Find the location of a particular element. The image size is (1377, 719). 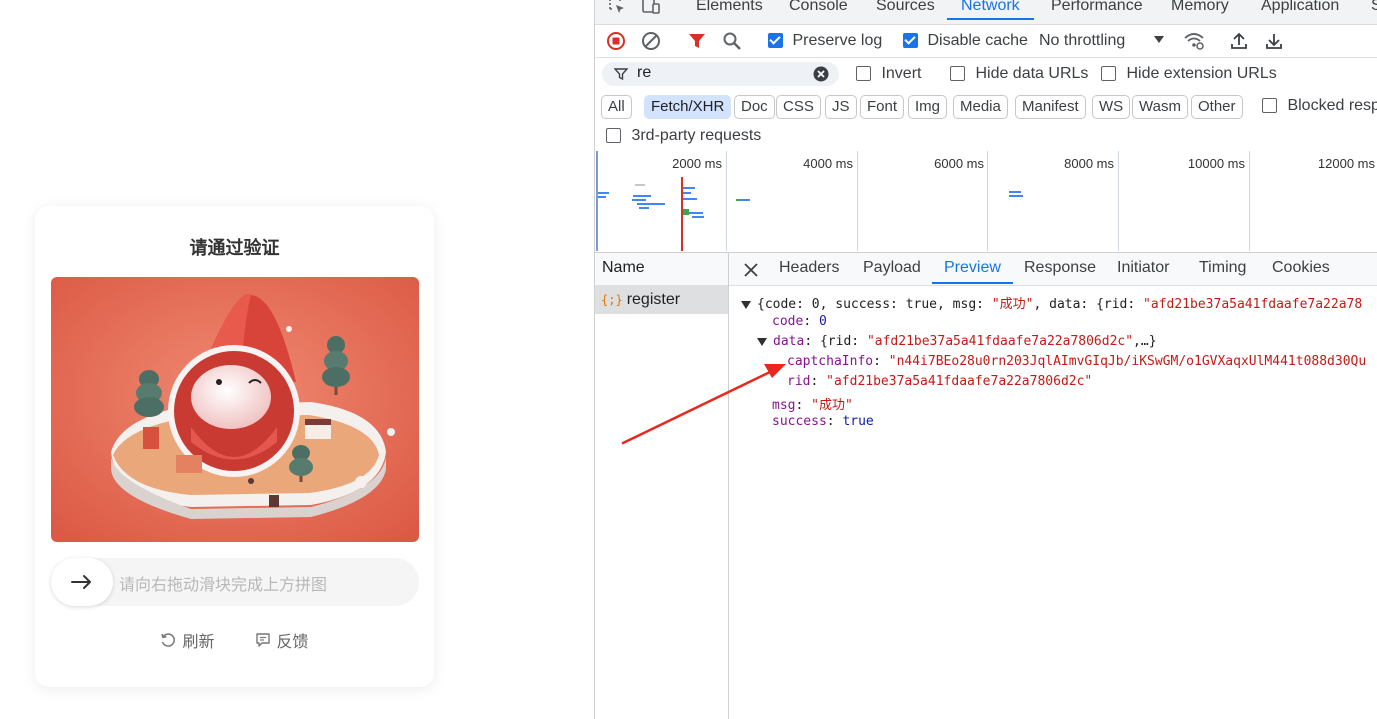

export-har-icon is located at coordinates (1274, 41).